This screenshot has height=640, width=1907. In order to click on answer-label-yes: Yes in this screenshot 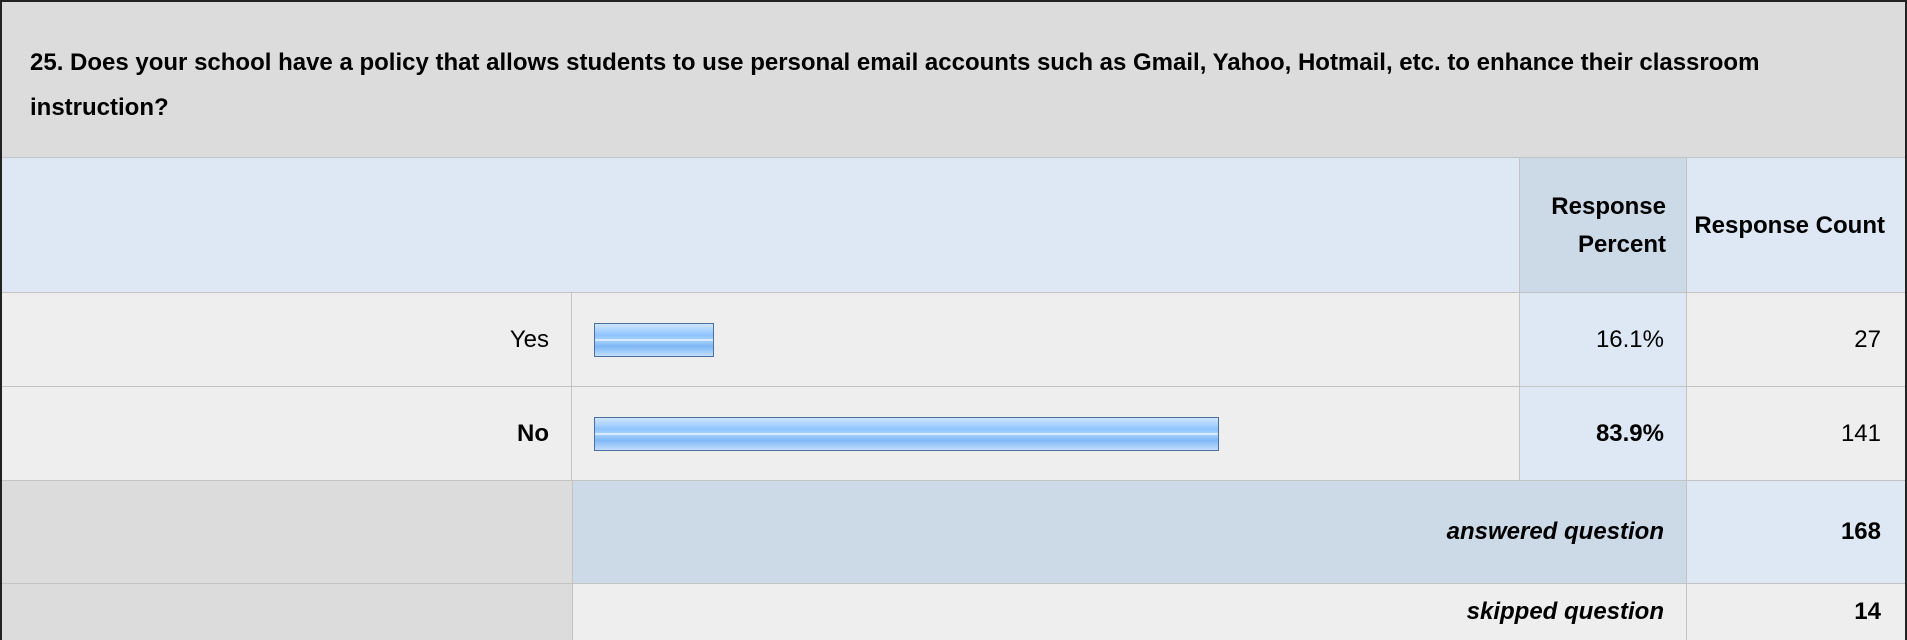, I will do `click(287, 339)`.